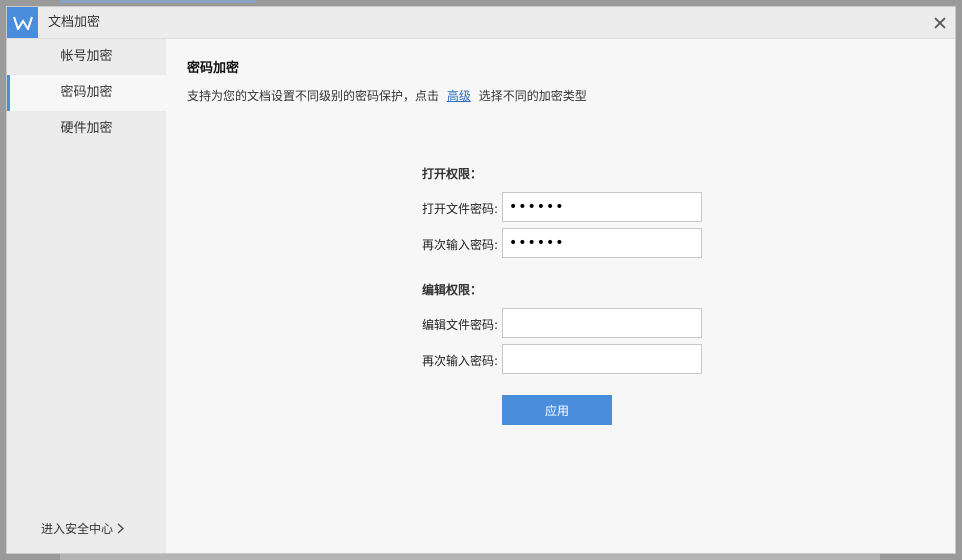 This screenshot has height=560, width=962. Describe the element at coordinates (22, 22) in the screenshot. I see `wps-writer-icon` at that location.